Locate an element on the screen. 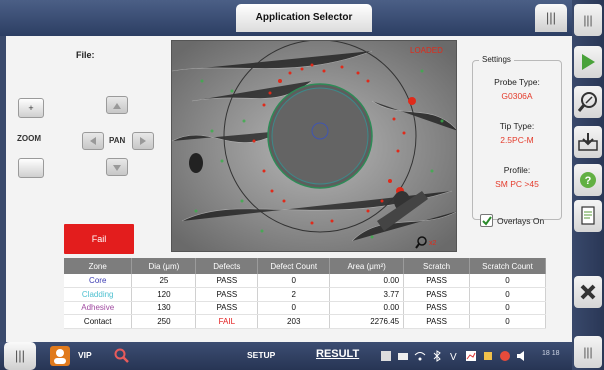 The image size is (604, 370). table-row: Contact 250 FAIL 203 2276.45 PASS 0 is located at coordinates (305, 321).